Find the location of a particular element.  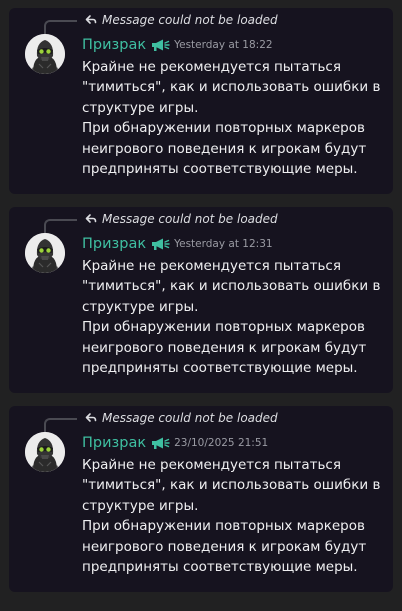

message-header: Призрак Yesterday at 18:22 is located at coordinates (177, 45).